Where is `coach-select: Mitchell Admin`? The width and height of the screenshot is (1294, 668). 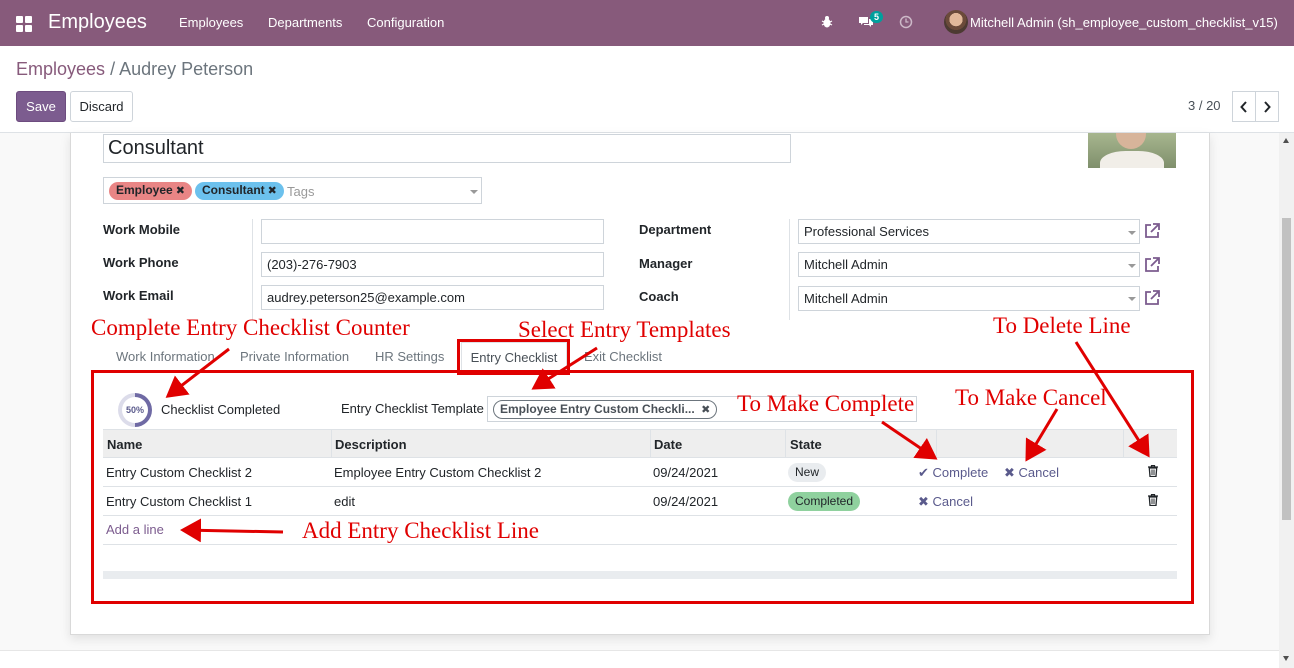
coach-select: Mitchell Admin is located at coordinates (969, 298).